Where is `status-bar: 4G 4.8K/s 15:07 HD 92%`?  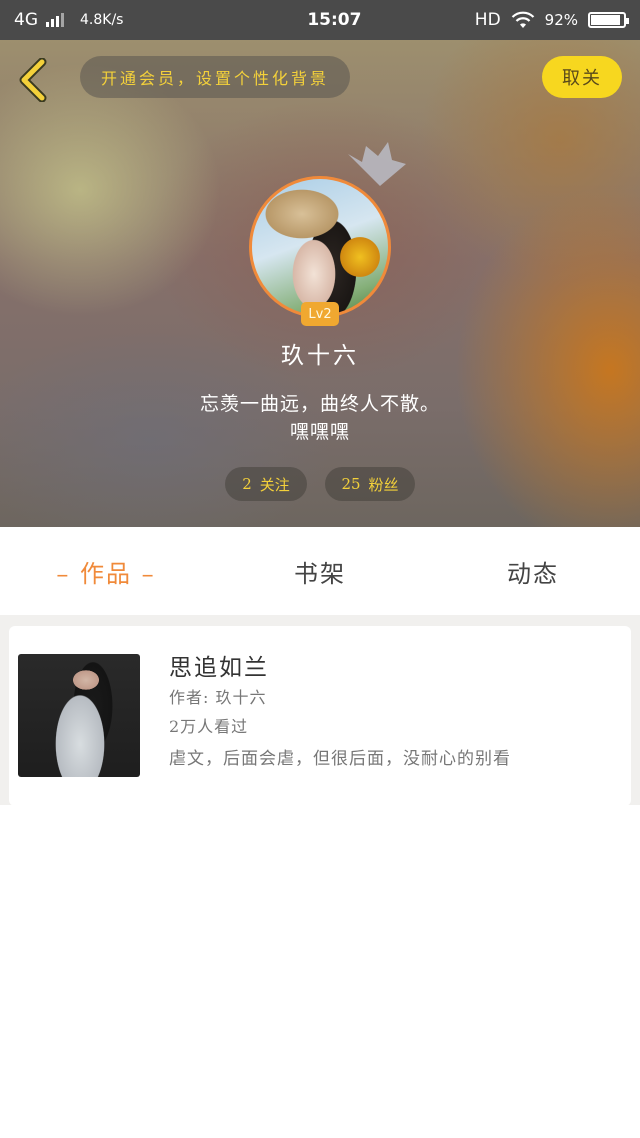 status-bar: 4G 4.8K/s 15:07 HD 92% is located at coordinates (320, 20).